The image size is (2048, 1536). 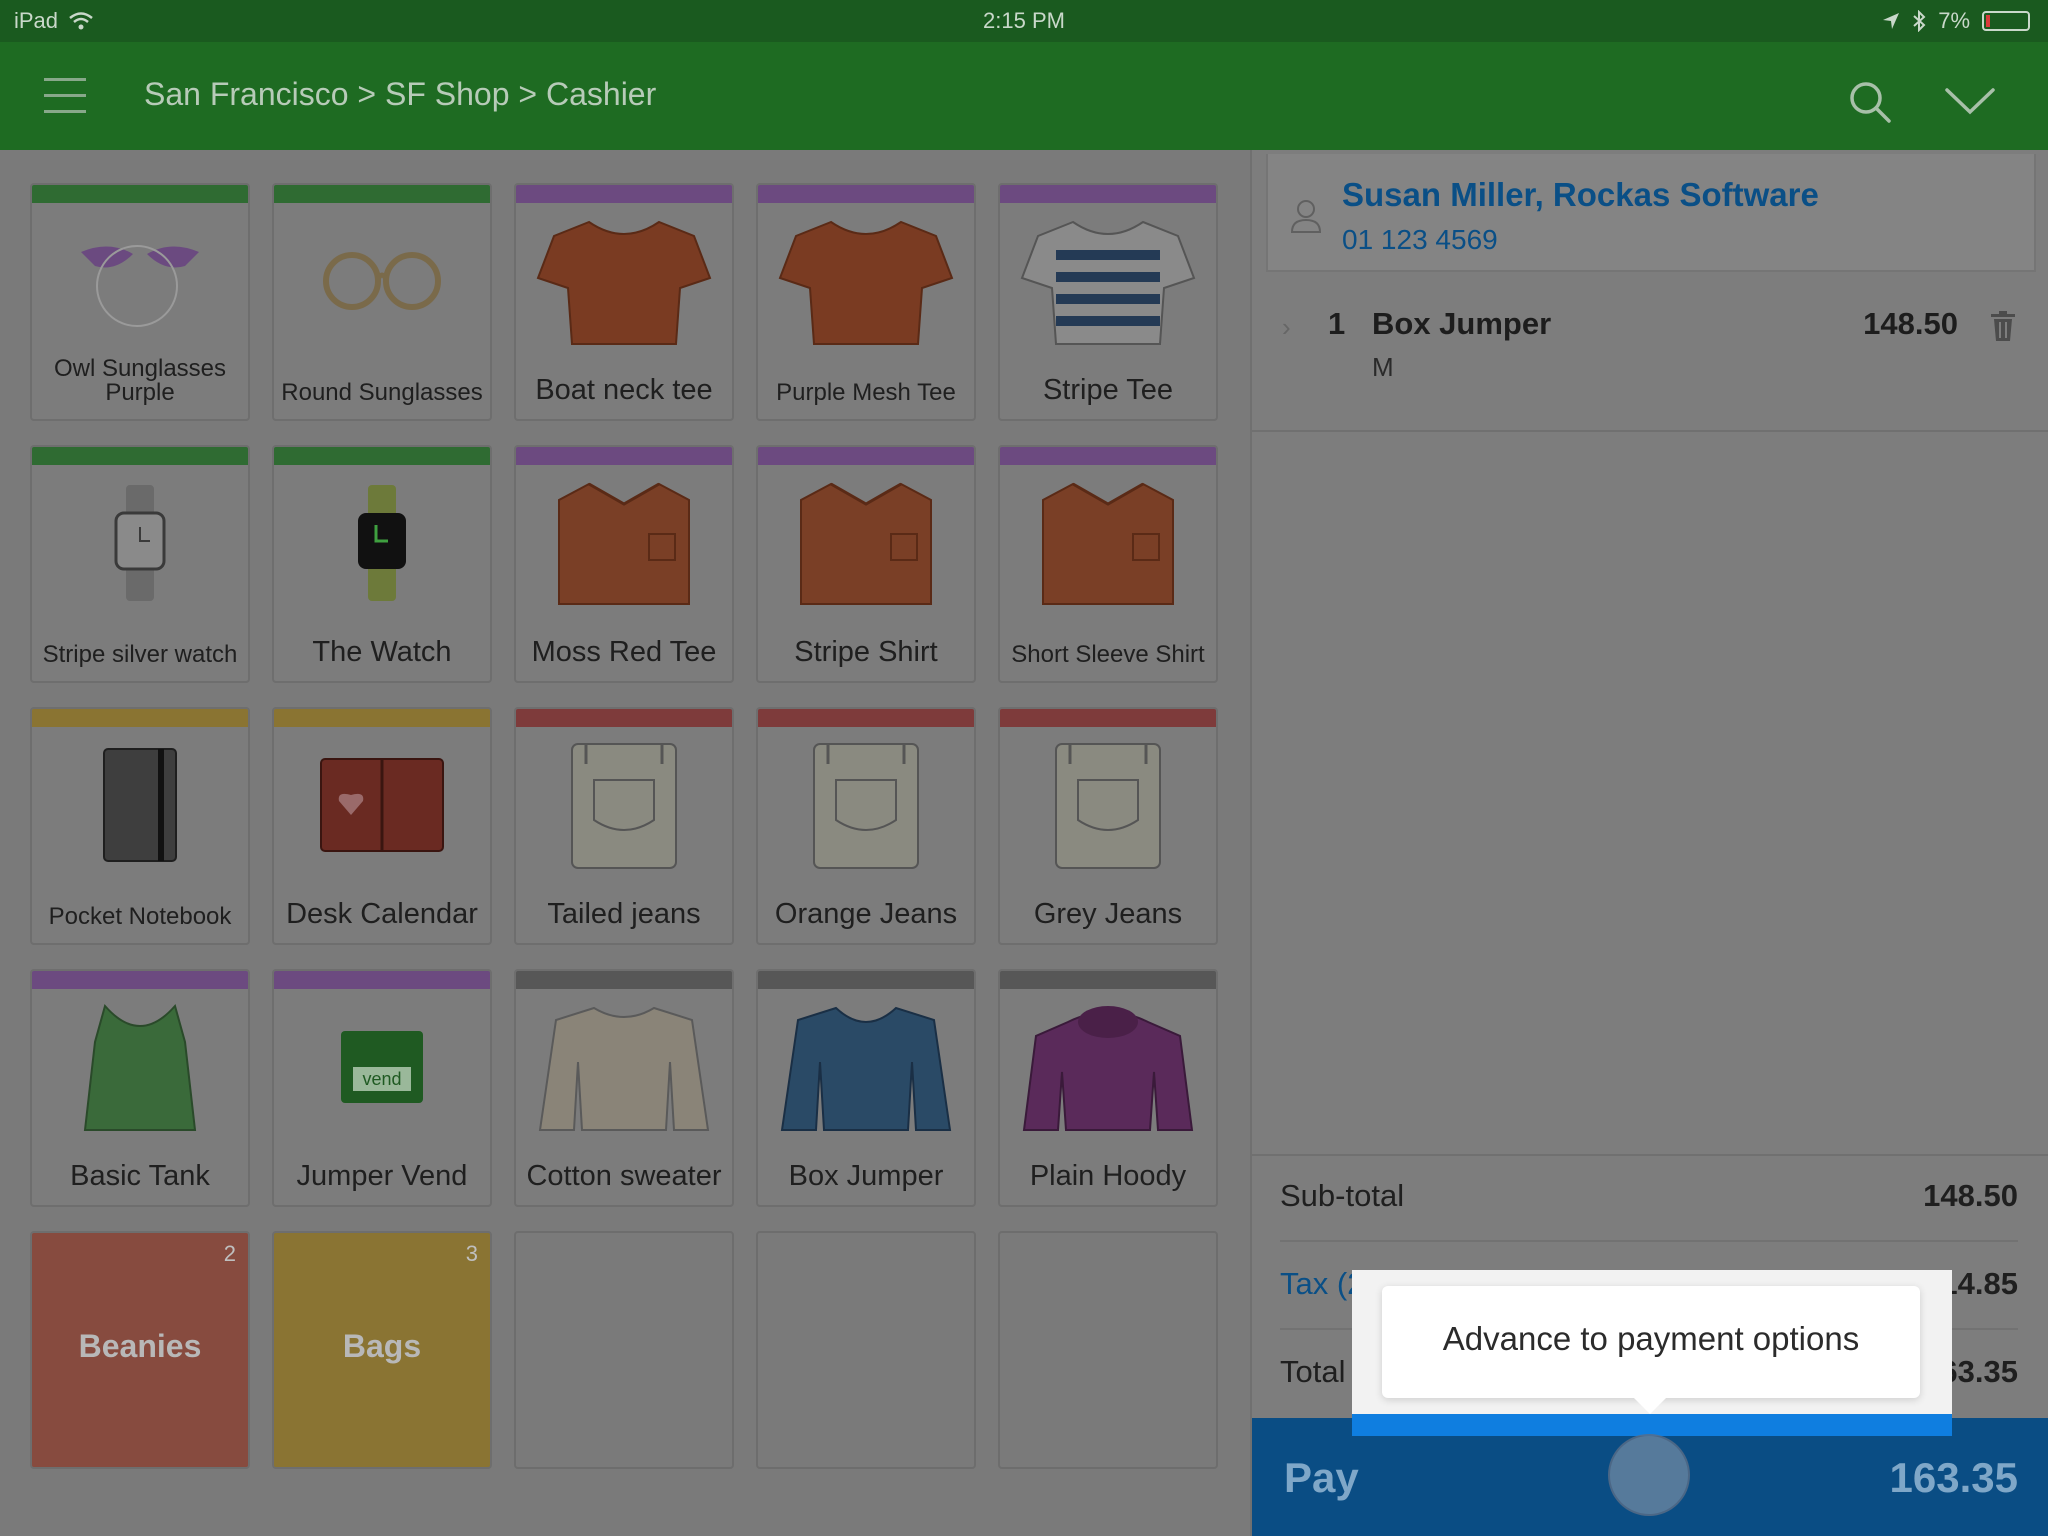 I want to click on product-label: Purple Mesh Tee, so click(x=866, y=392).